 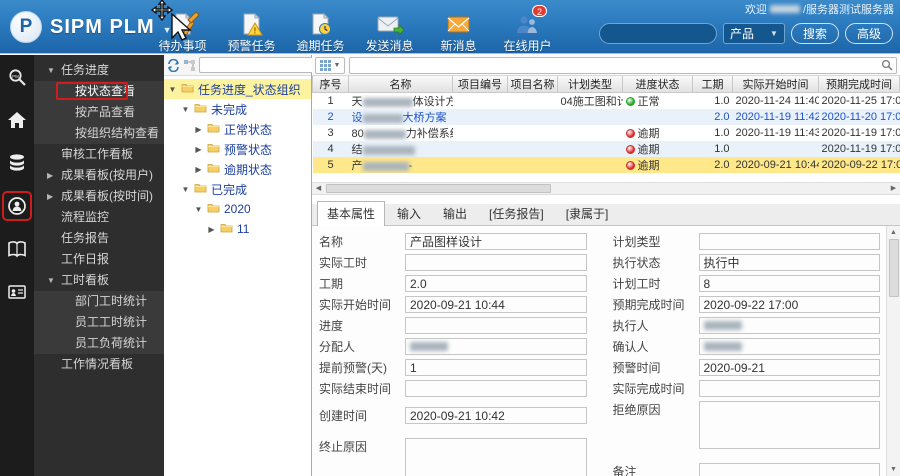 What do you see at coordinates (753, 33) in the screenshot?
I see `search-category-select: 产品 ▼` at bounding box center [753, 33].